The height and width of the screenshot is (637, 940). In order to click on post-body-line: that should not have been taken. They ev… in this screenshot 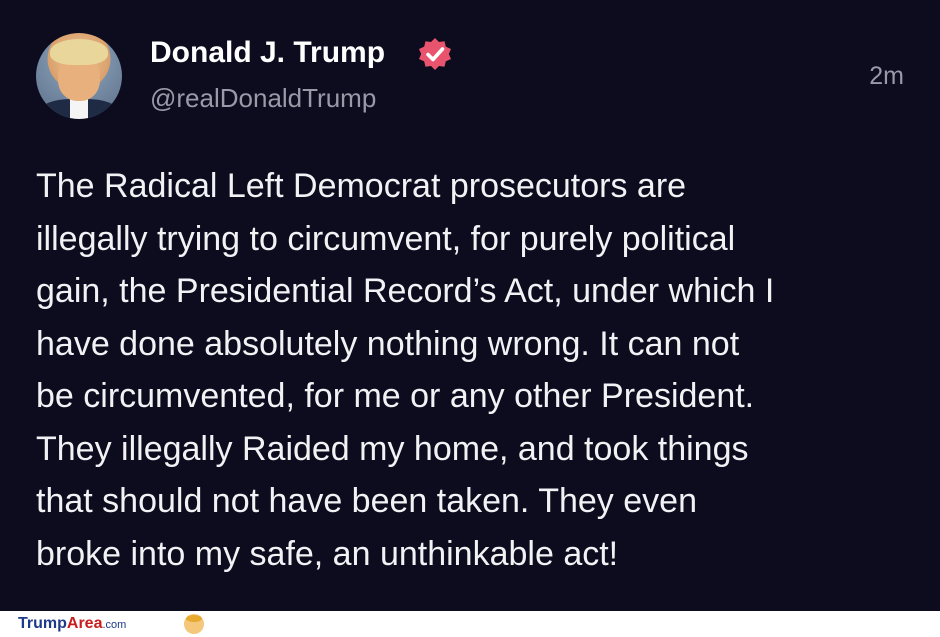, I will do `click(366, 501)`.